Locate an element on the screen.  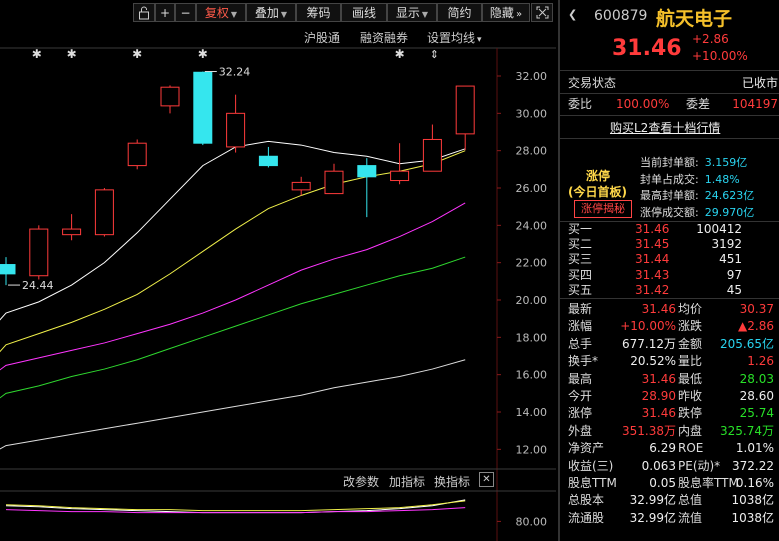
order-book-row: 买一 31.46 100412 is located at coordinates (673, 229).